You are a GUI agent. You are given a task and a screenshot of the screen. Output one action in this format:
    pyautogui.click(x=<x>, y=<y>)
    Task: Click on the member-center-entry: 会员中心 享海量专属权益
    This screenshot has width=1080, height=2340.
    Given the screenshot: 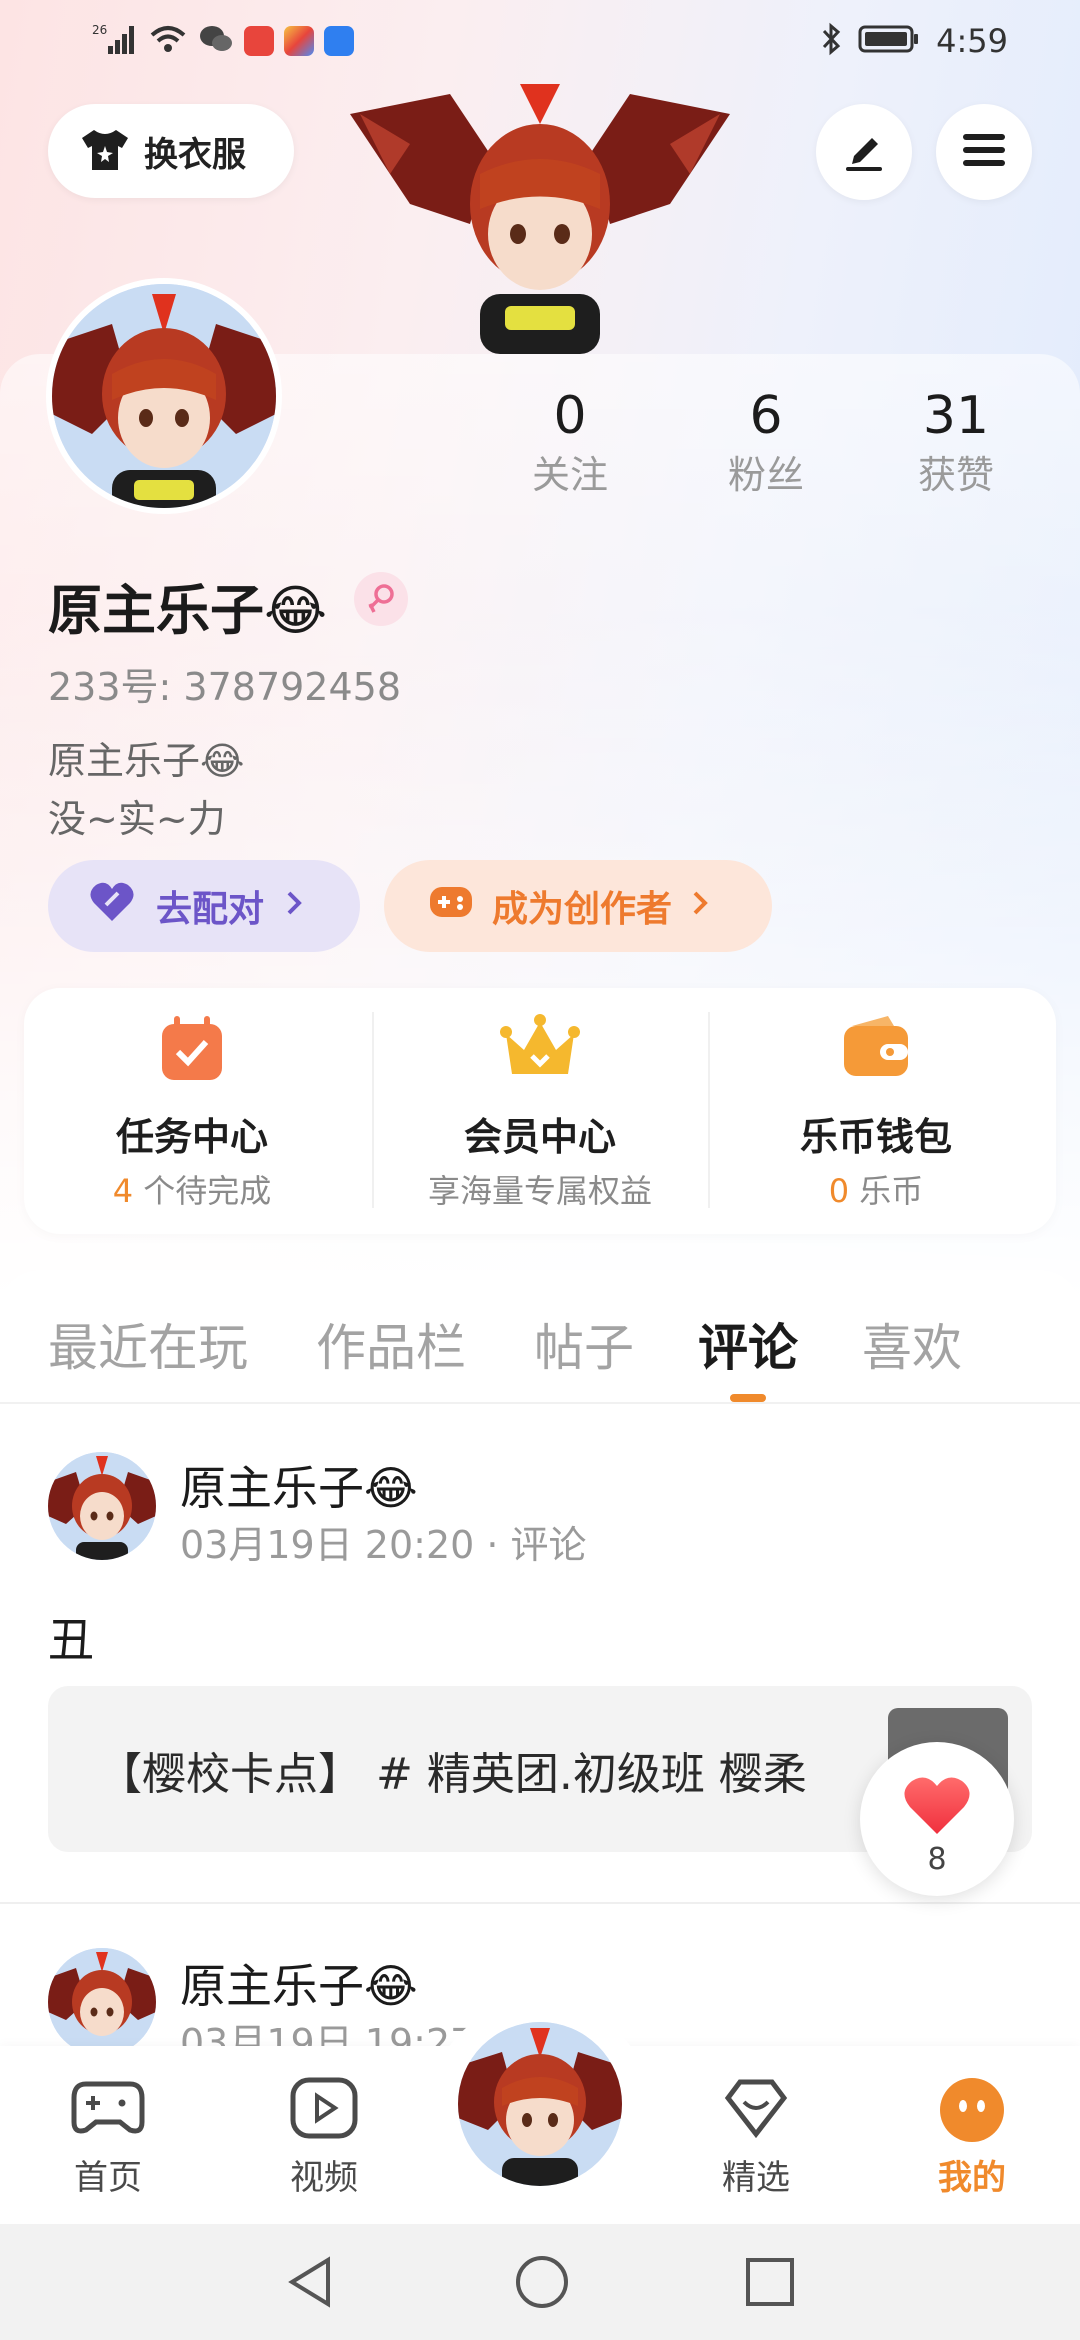 What is the action you would take?
    pyautogui.click(x=540, y=1111)
    